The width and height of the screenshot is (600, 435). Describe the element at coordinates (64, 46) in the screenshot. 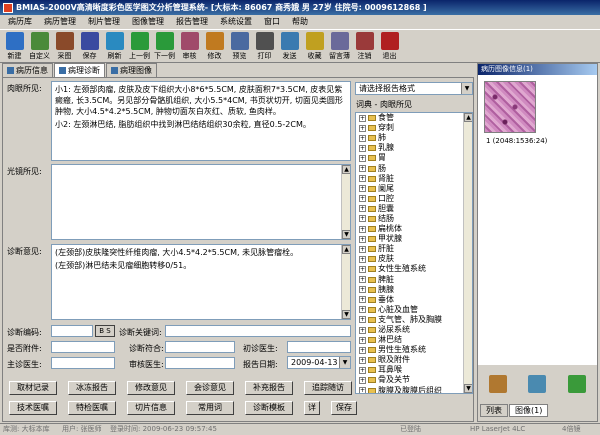

I see `toolbar-button-capture: 采图` at that location.